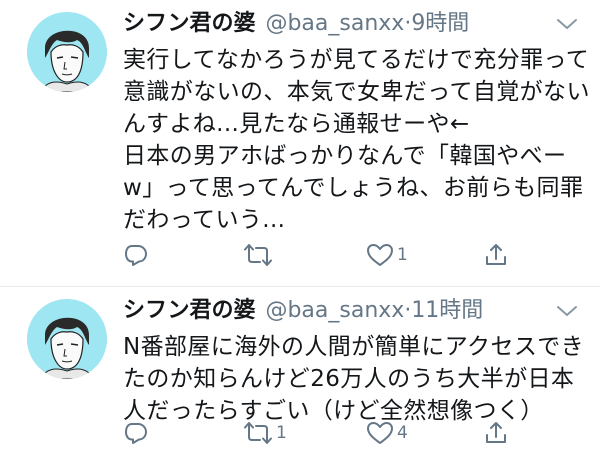  Describe the element at coordinates (402, 255) in the screenshot. I see `like-count: 1` at that location.